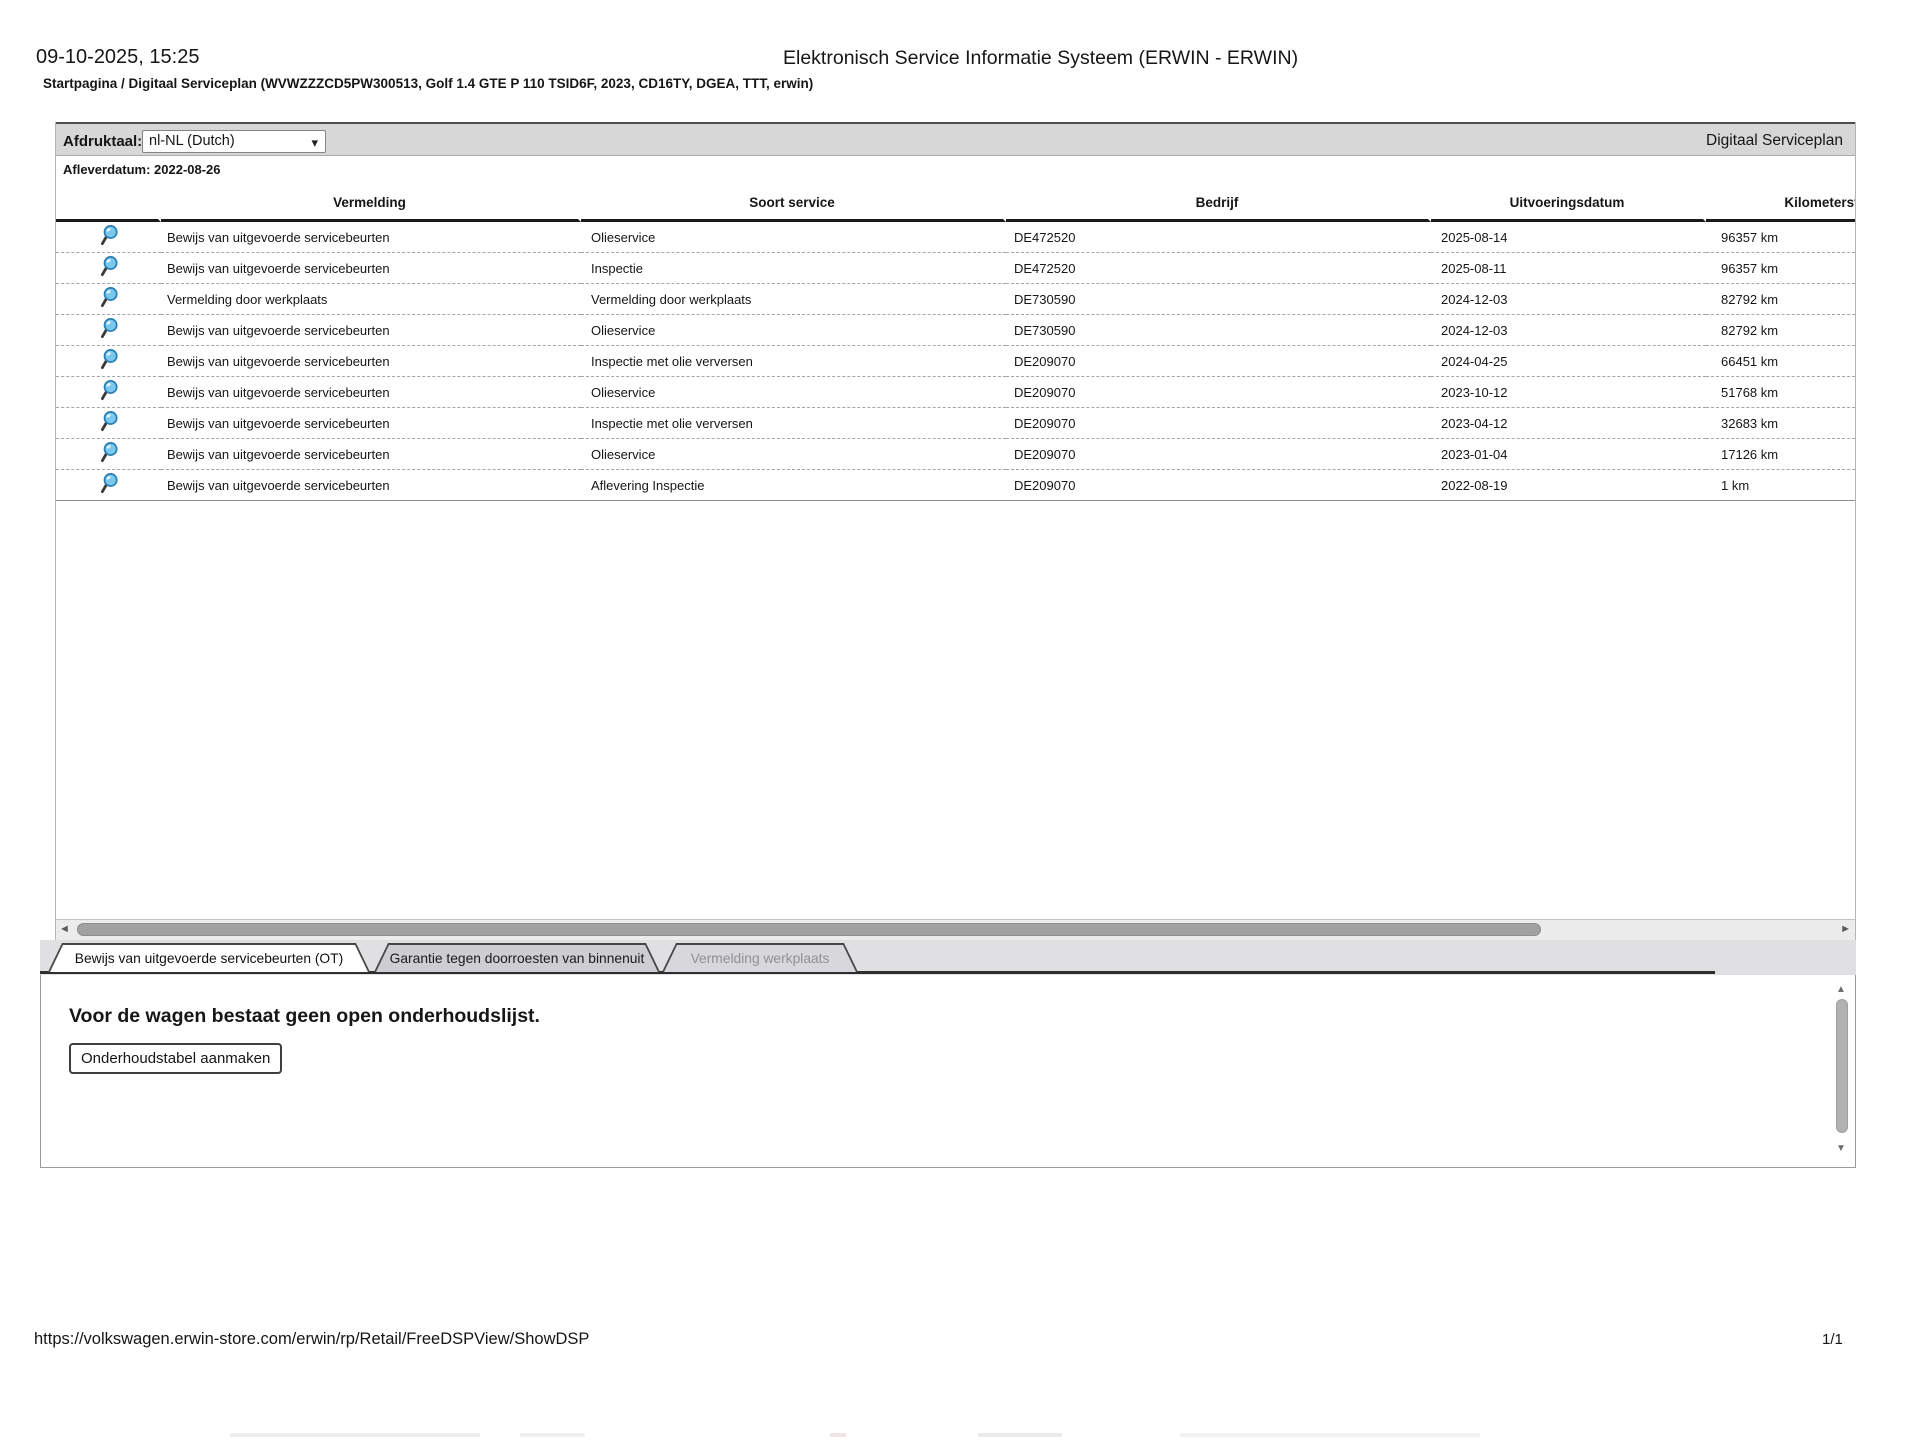 The height and width of the screenshot is (1440, 1920). What do you see at coordinates (793, 299) in the screenshot?
I see `cell-soort-service: Vermelding door werkplaats` at bounding box center [793, 299].